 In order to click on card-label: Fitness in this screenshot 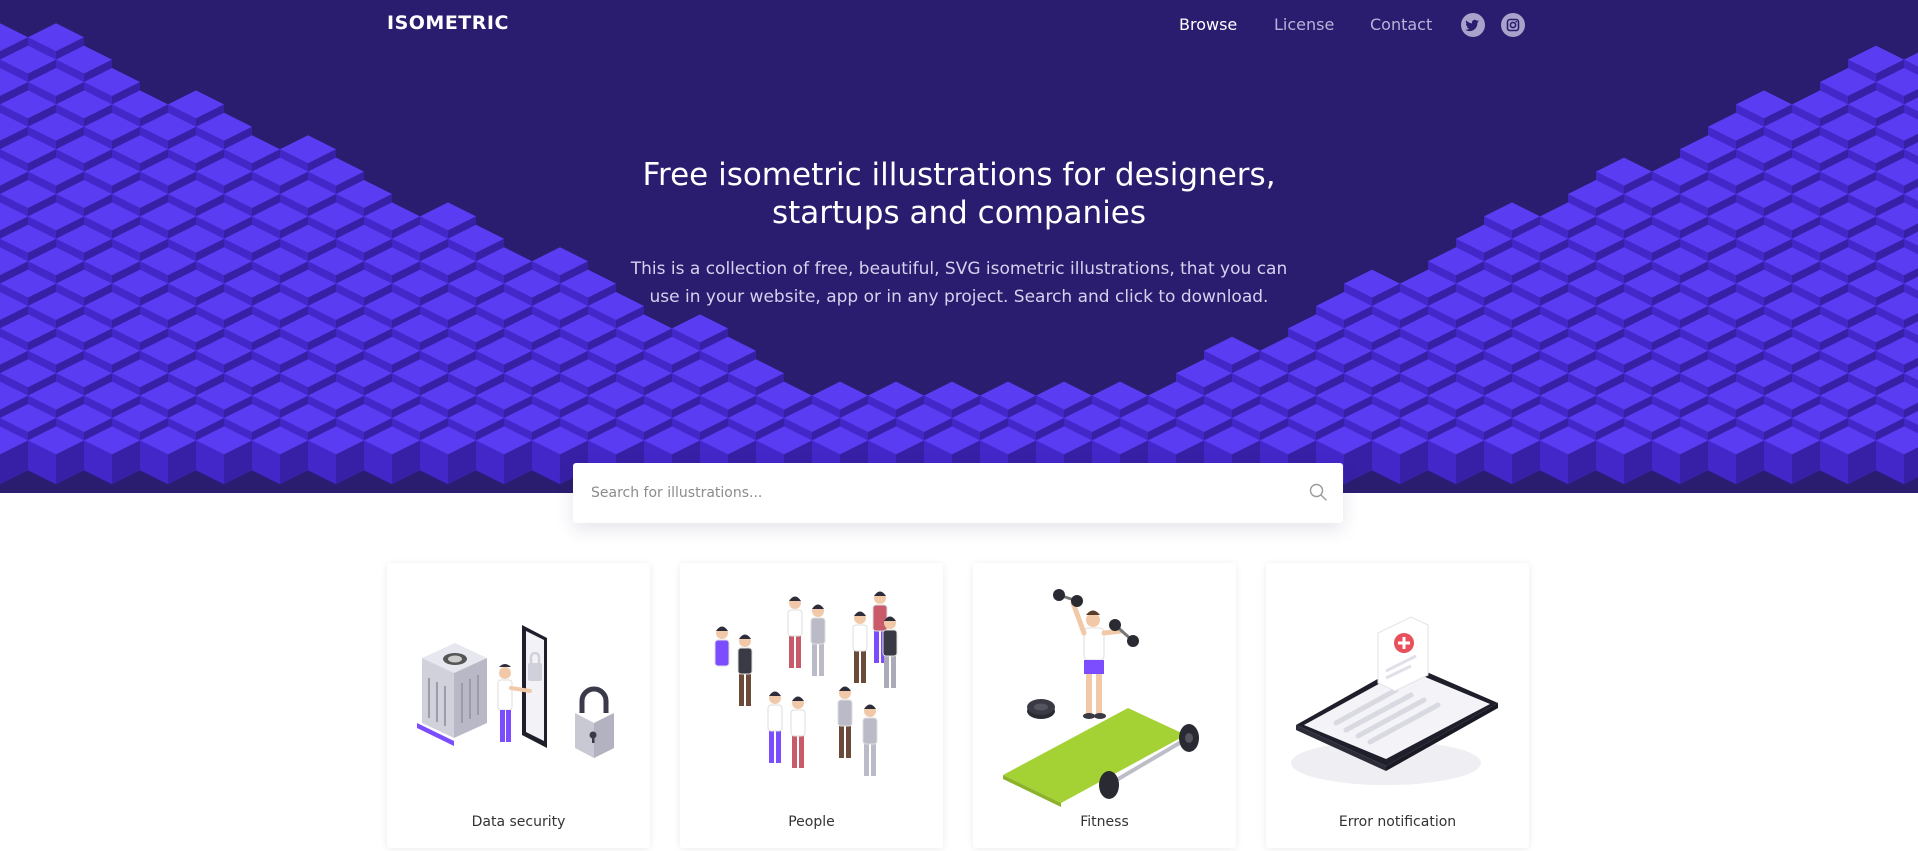, I will do `click(1104, 822)`.